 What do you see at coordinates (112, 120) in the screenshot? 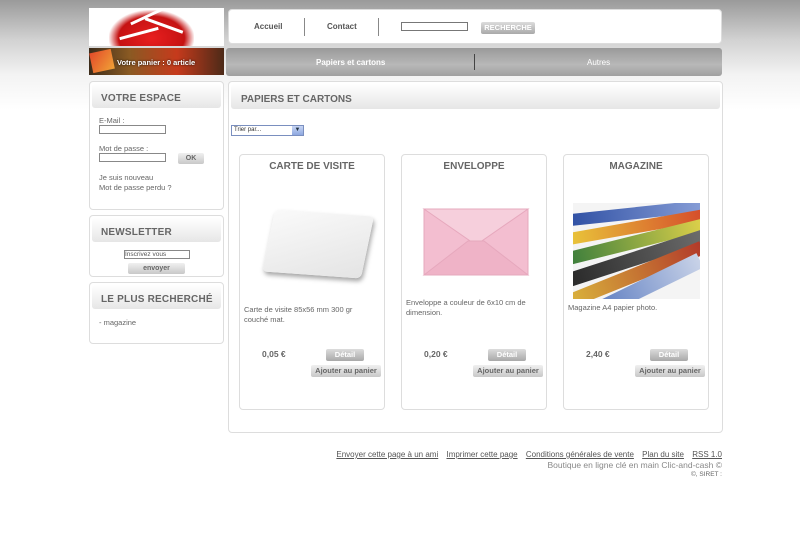
I see `email-label: E-Mail :` at bounding box center [112, 120].